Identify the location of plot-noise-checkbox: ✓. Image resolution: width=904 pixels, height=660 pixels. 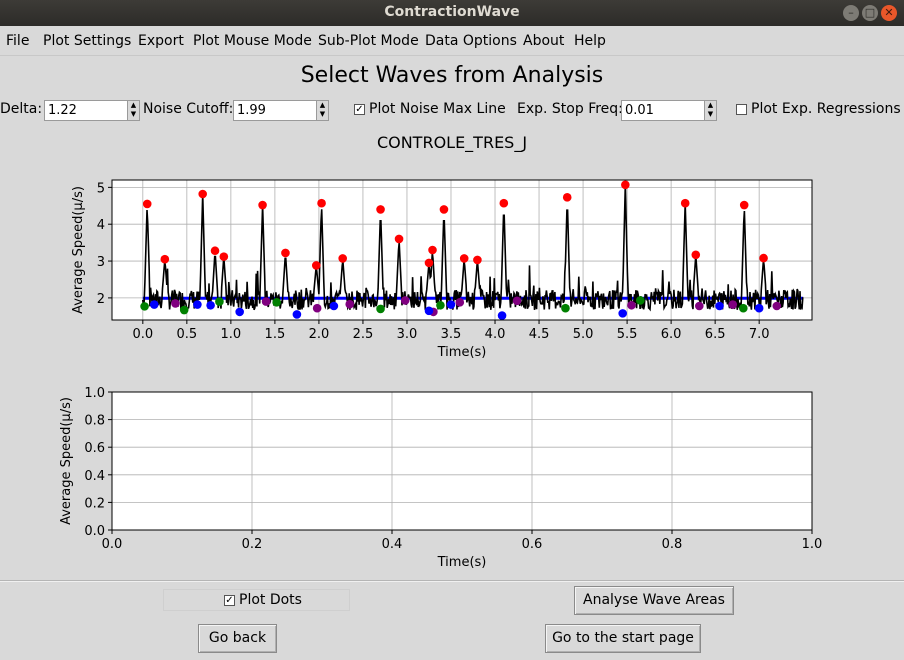
(359, 109).